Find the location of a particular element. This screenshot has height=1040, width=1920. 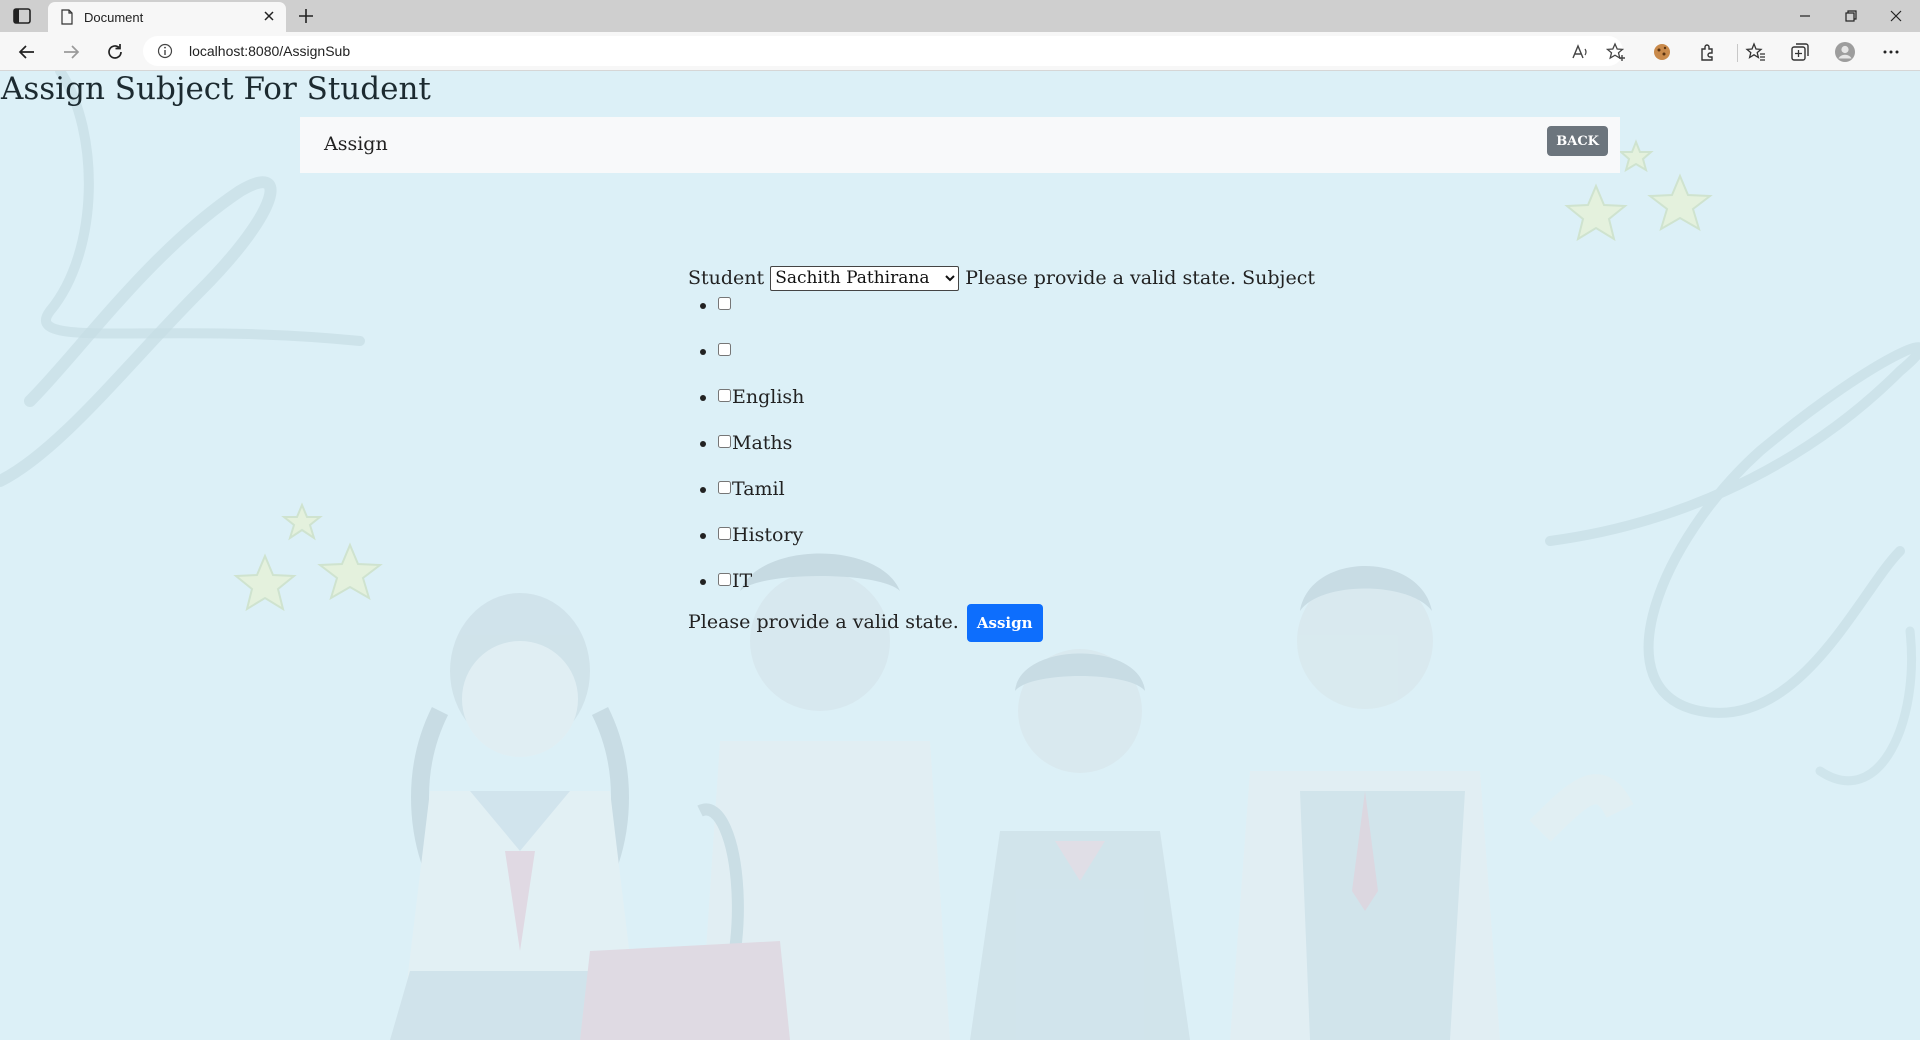

subject-checkbox-history is located at coordinates (724, 533).